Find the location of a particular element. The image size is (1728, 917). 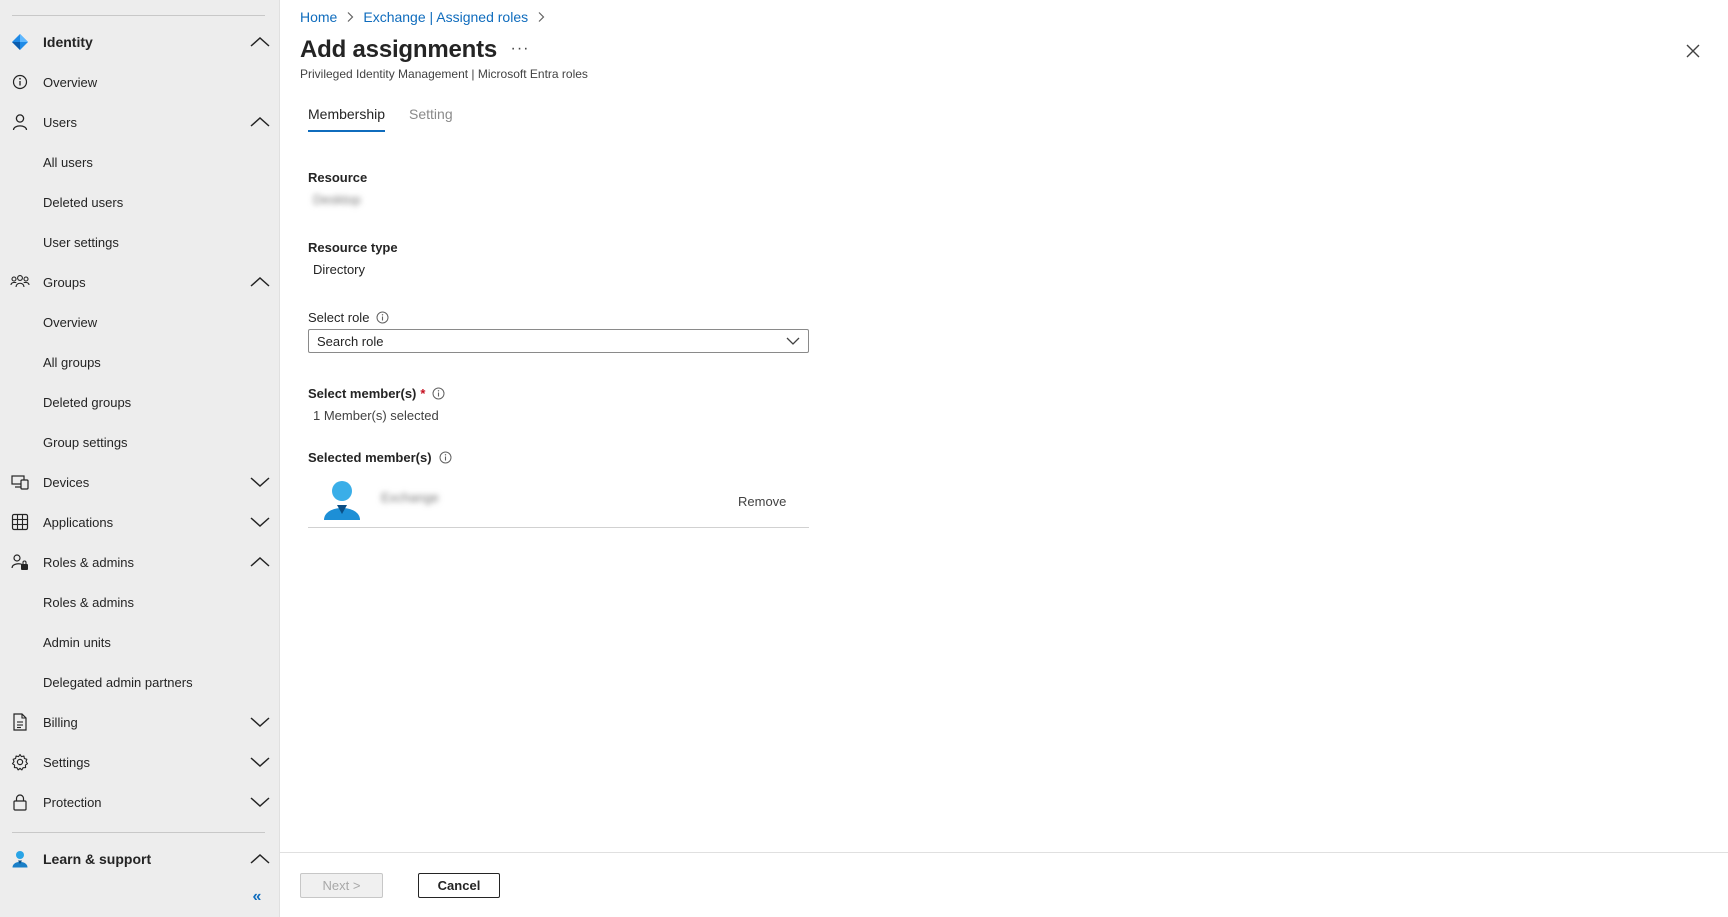

sidebar-item-label: Protection is located at coordinates (72, 802).